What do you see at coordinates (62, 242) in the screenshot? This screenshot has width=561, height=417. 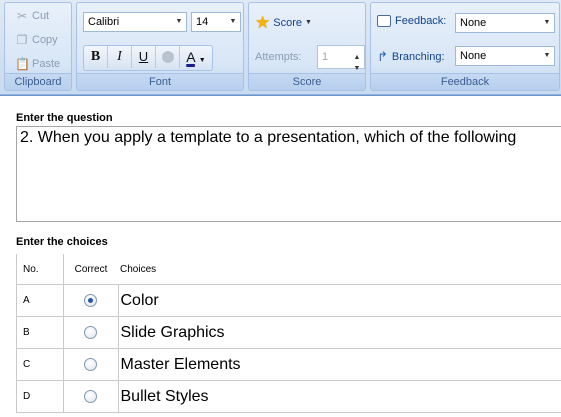 I see `choices-section-title: Enter the choices` at bounding box center [62, 242].